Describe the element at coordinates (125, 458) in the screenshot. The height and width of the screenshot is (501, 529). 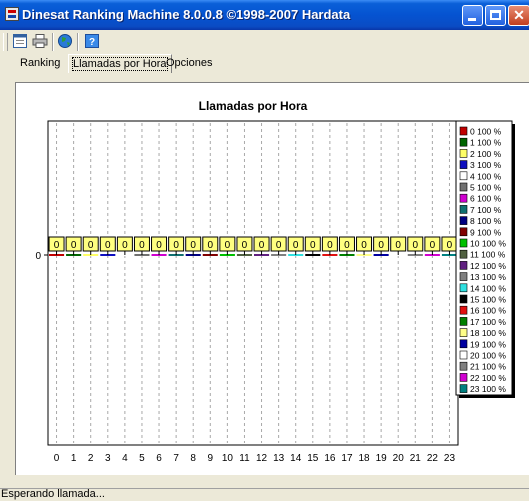
I see `x-tick-label: 4` at that location.